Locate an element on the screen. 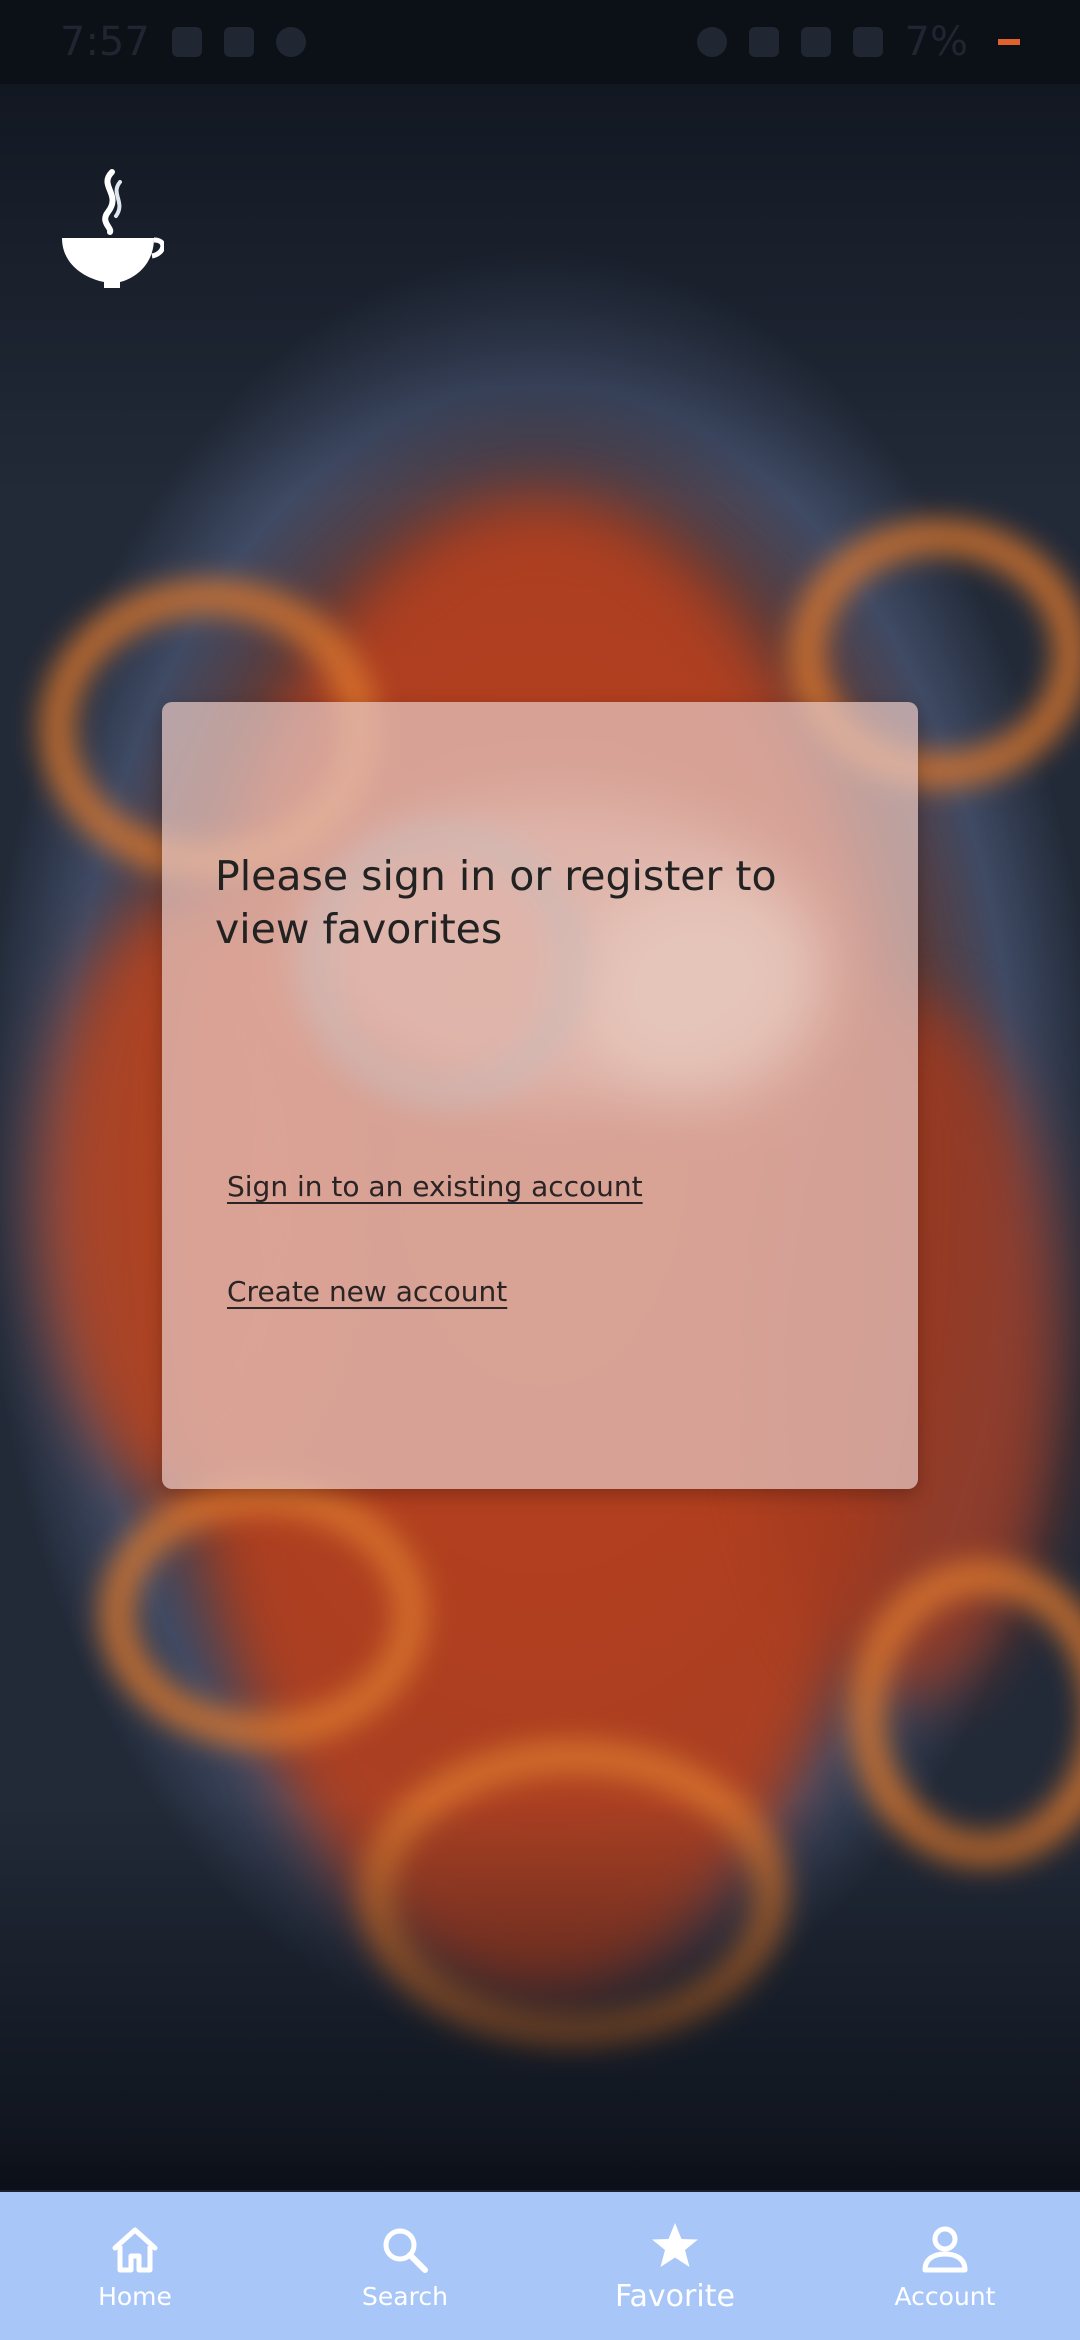 This screenshot has width=1080, height=2340. nav-label-search: Search is located at coordinates (405, 2296).